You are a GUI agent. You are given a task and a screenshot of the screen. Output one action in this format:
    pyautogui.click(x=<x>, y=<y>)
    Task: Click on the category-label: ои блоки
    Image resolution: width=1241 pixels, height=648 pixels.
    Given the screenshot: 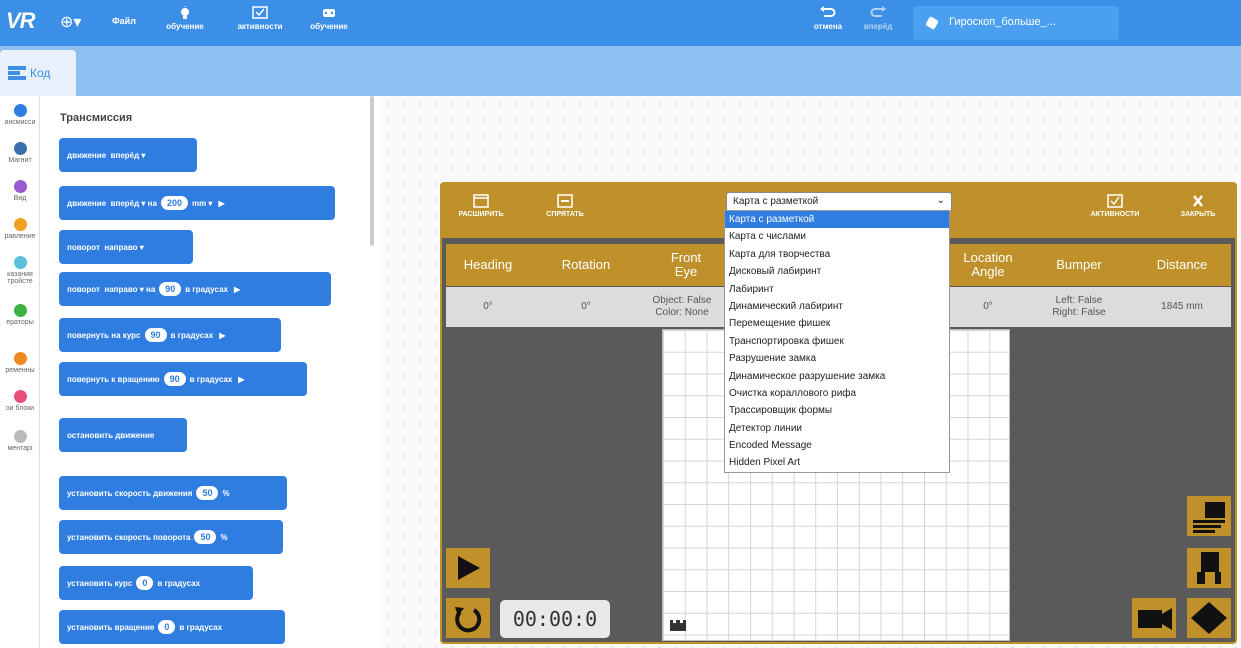 What is the action you would take?
    pyautogui.click(x=20, y=408)
    